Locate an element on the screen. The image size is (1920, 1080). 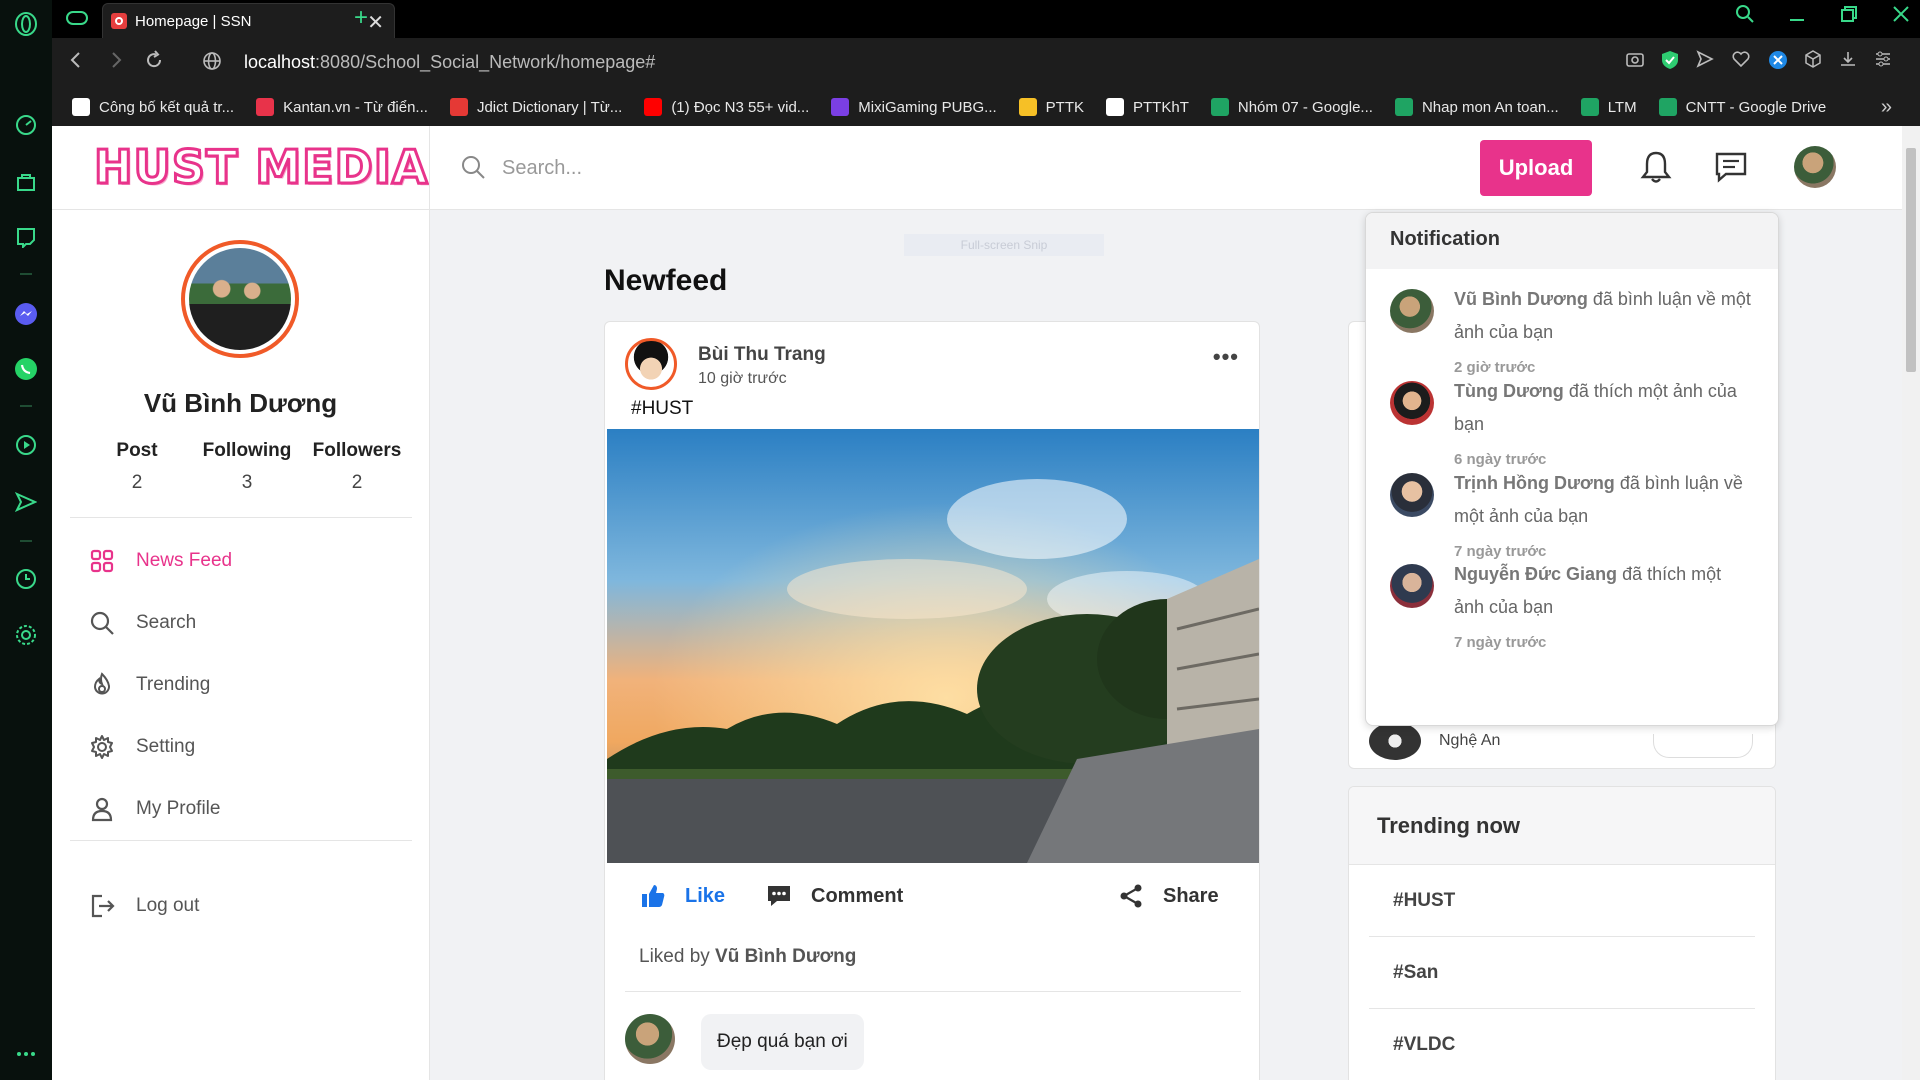
logout-button: Log out is located at coordinates (143, 906).